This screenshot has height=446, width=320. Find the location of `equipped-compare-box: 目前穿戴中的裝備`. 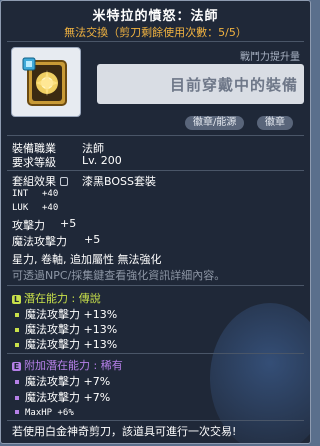

equipped-compare-box: 目前穿戴中的裝備 is located at coordinates (200, 84).